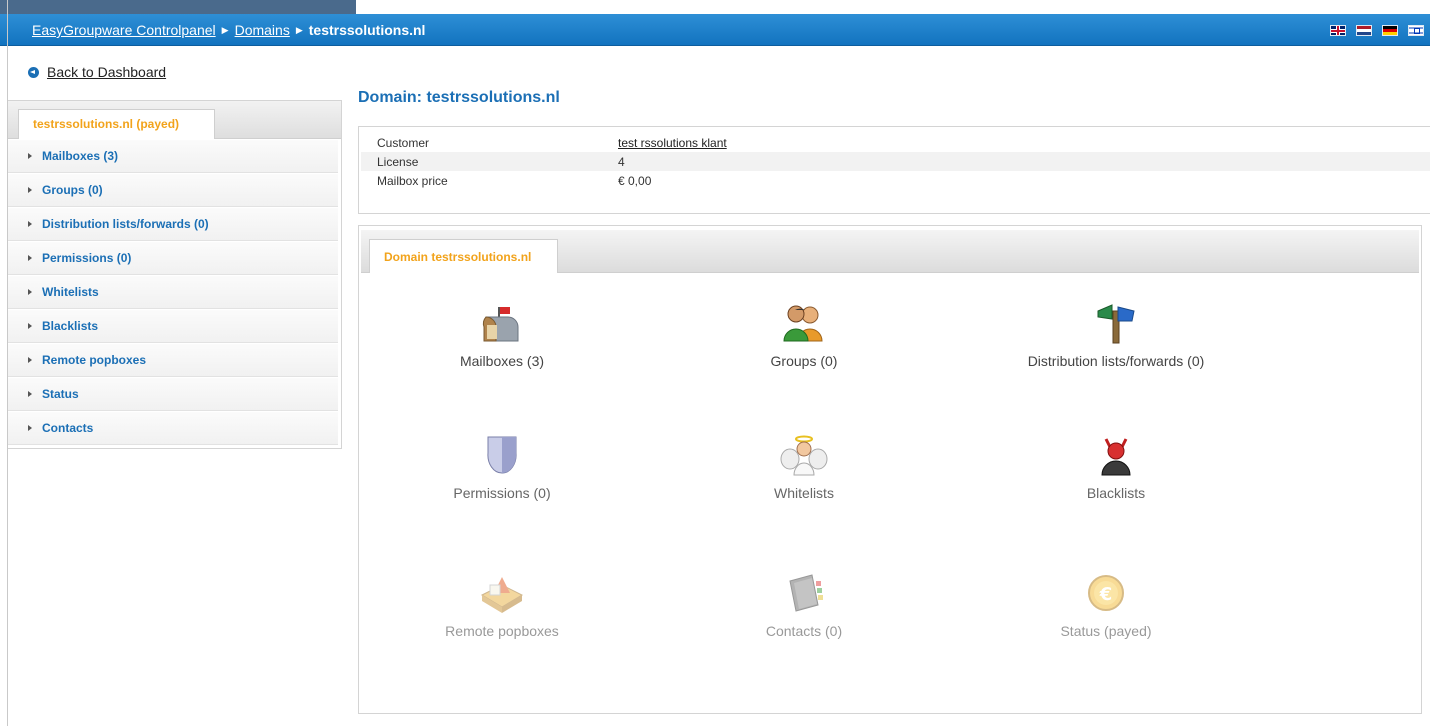 The width and height of the screenshot is (1430, 726). Describe the element at coordinates (1116, 455) in the screenshot. I see `devil-icon` at that location.